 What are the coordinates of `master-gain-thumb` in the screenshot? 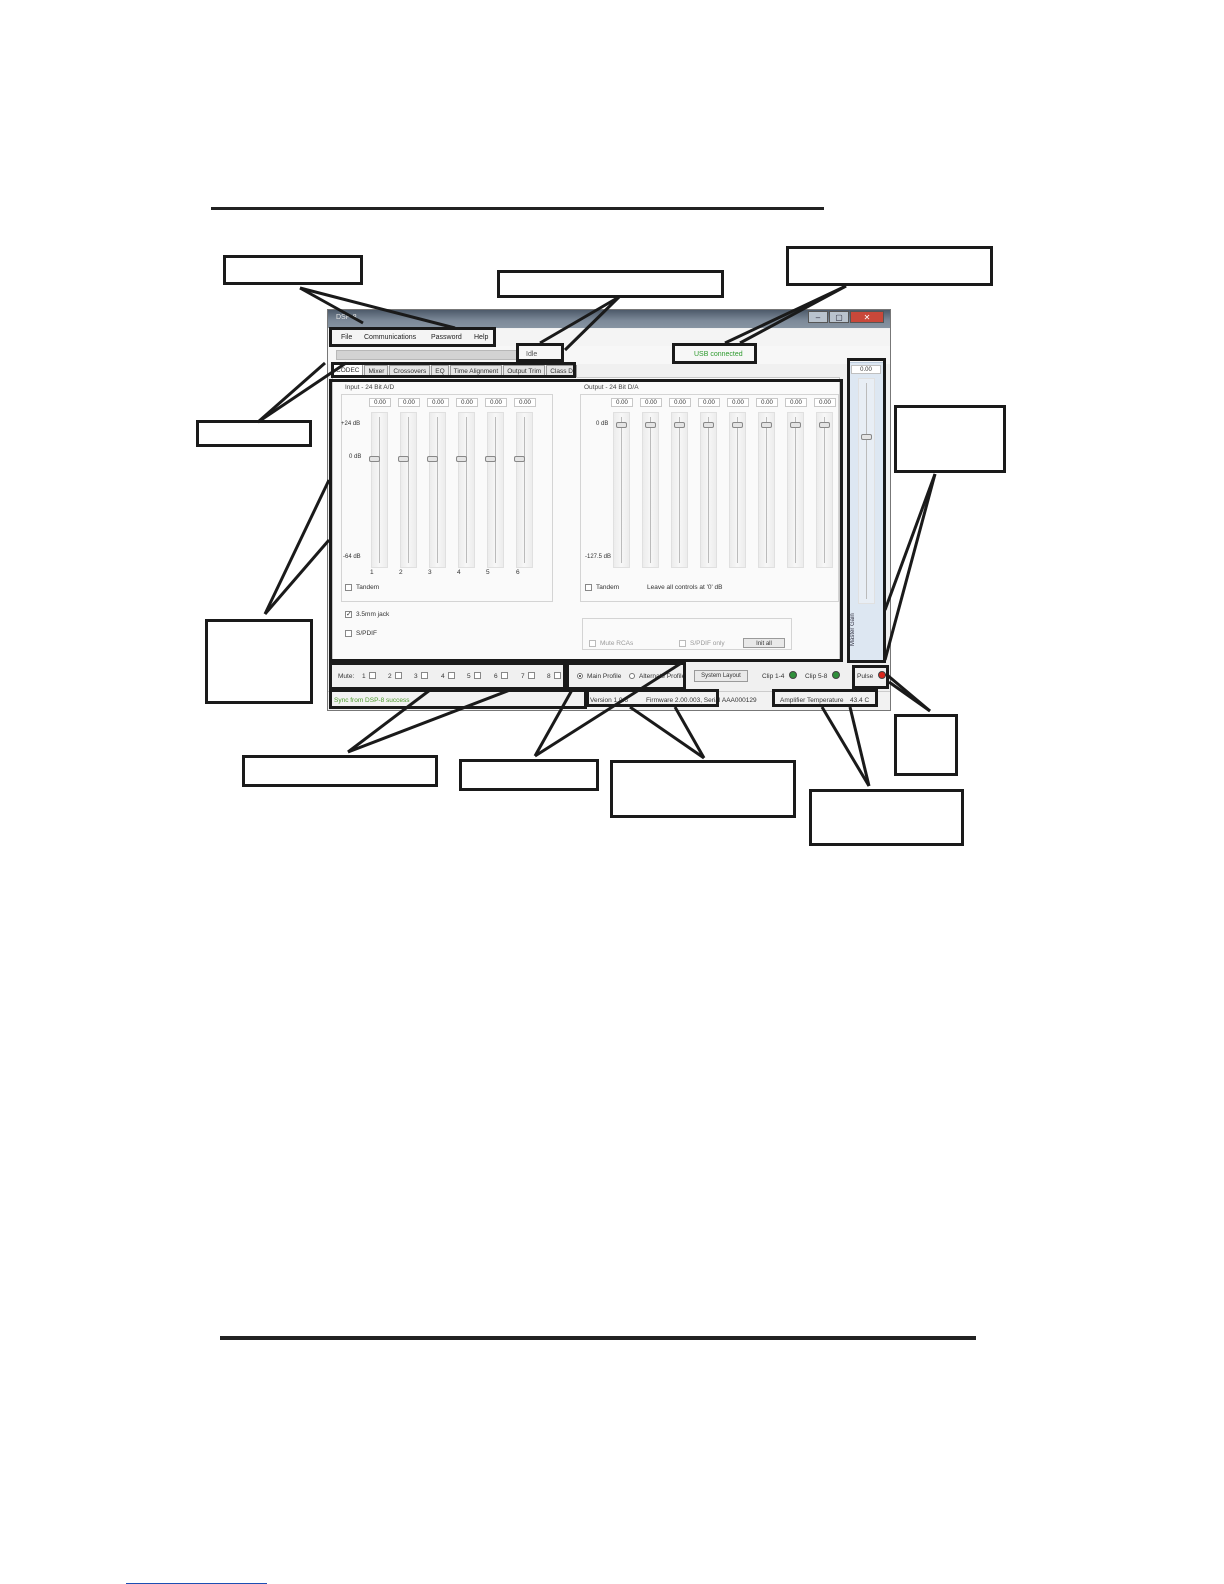 It's located at (866, 437).